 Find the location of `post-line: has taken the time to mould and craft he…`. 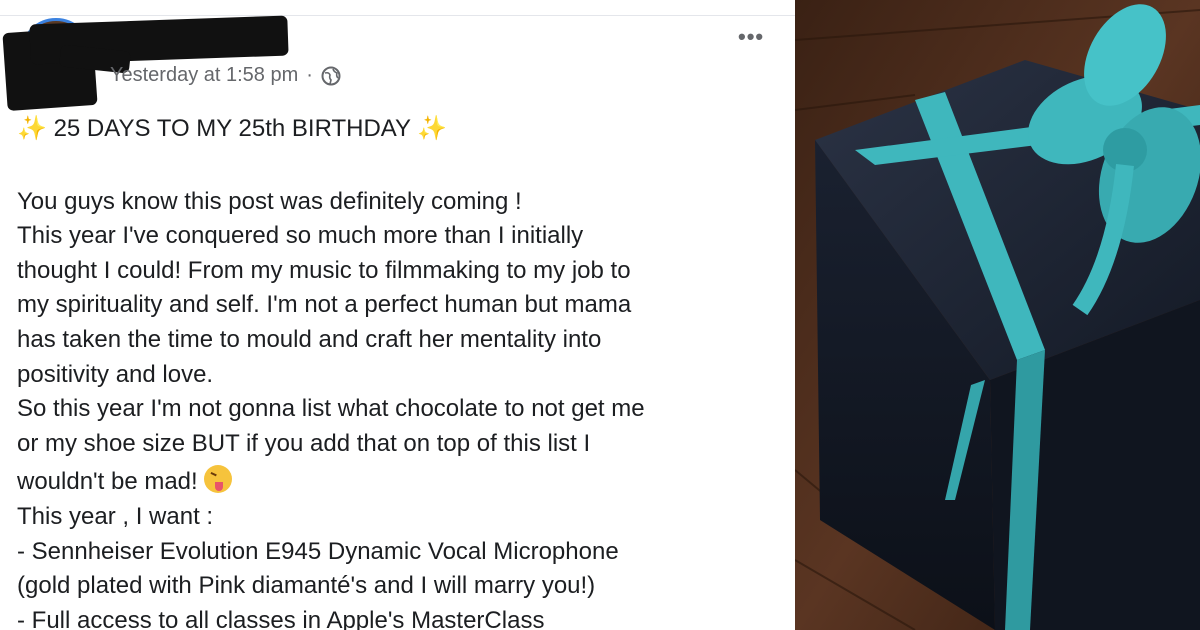

post-line: has taken the time to mould and craft he… is located at coordinates (309, 339).